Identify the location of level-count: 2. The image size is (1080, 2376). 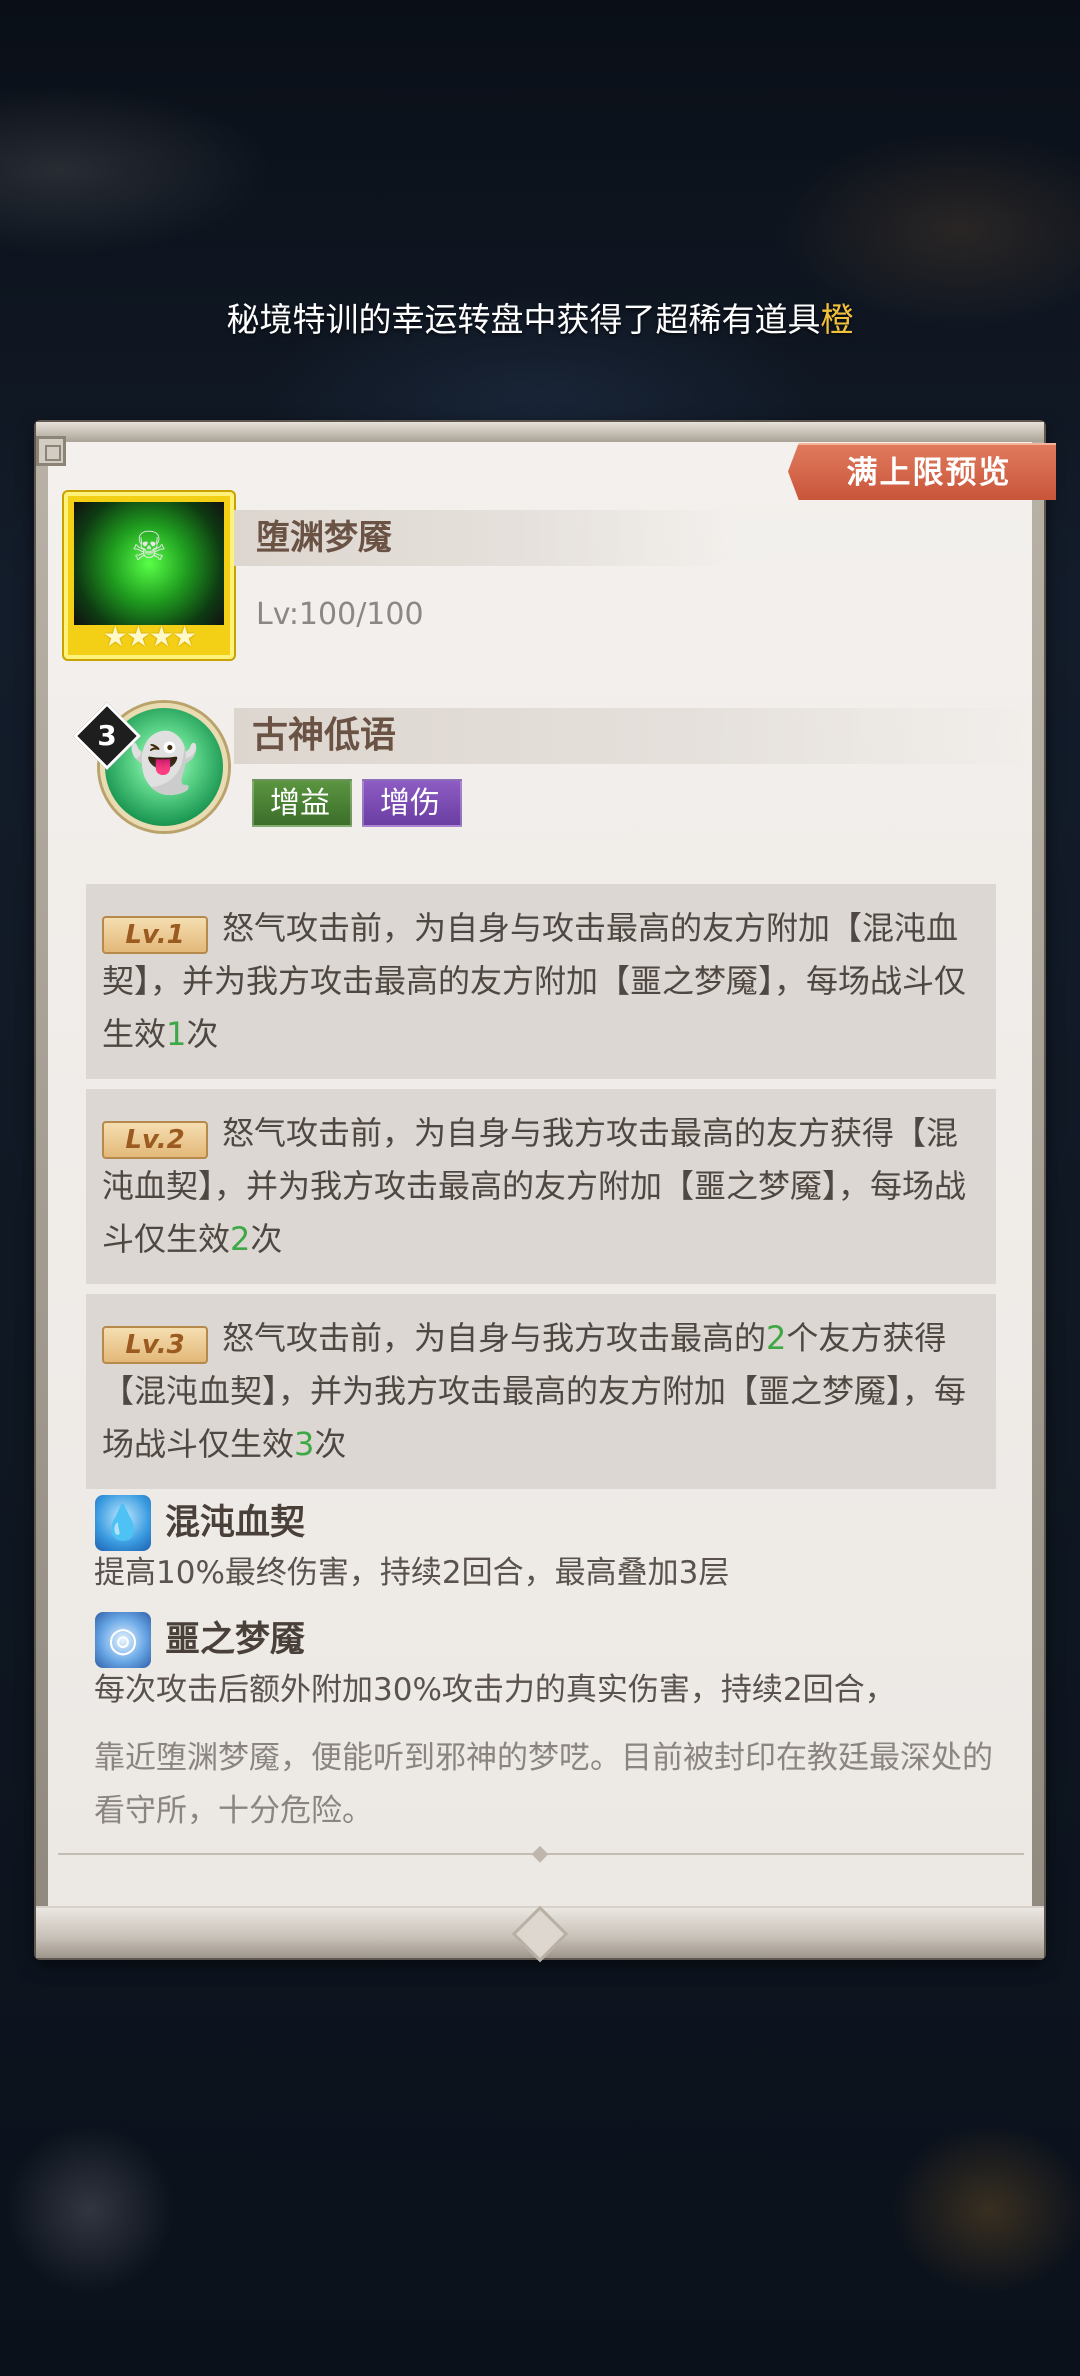
(240, 1239).